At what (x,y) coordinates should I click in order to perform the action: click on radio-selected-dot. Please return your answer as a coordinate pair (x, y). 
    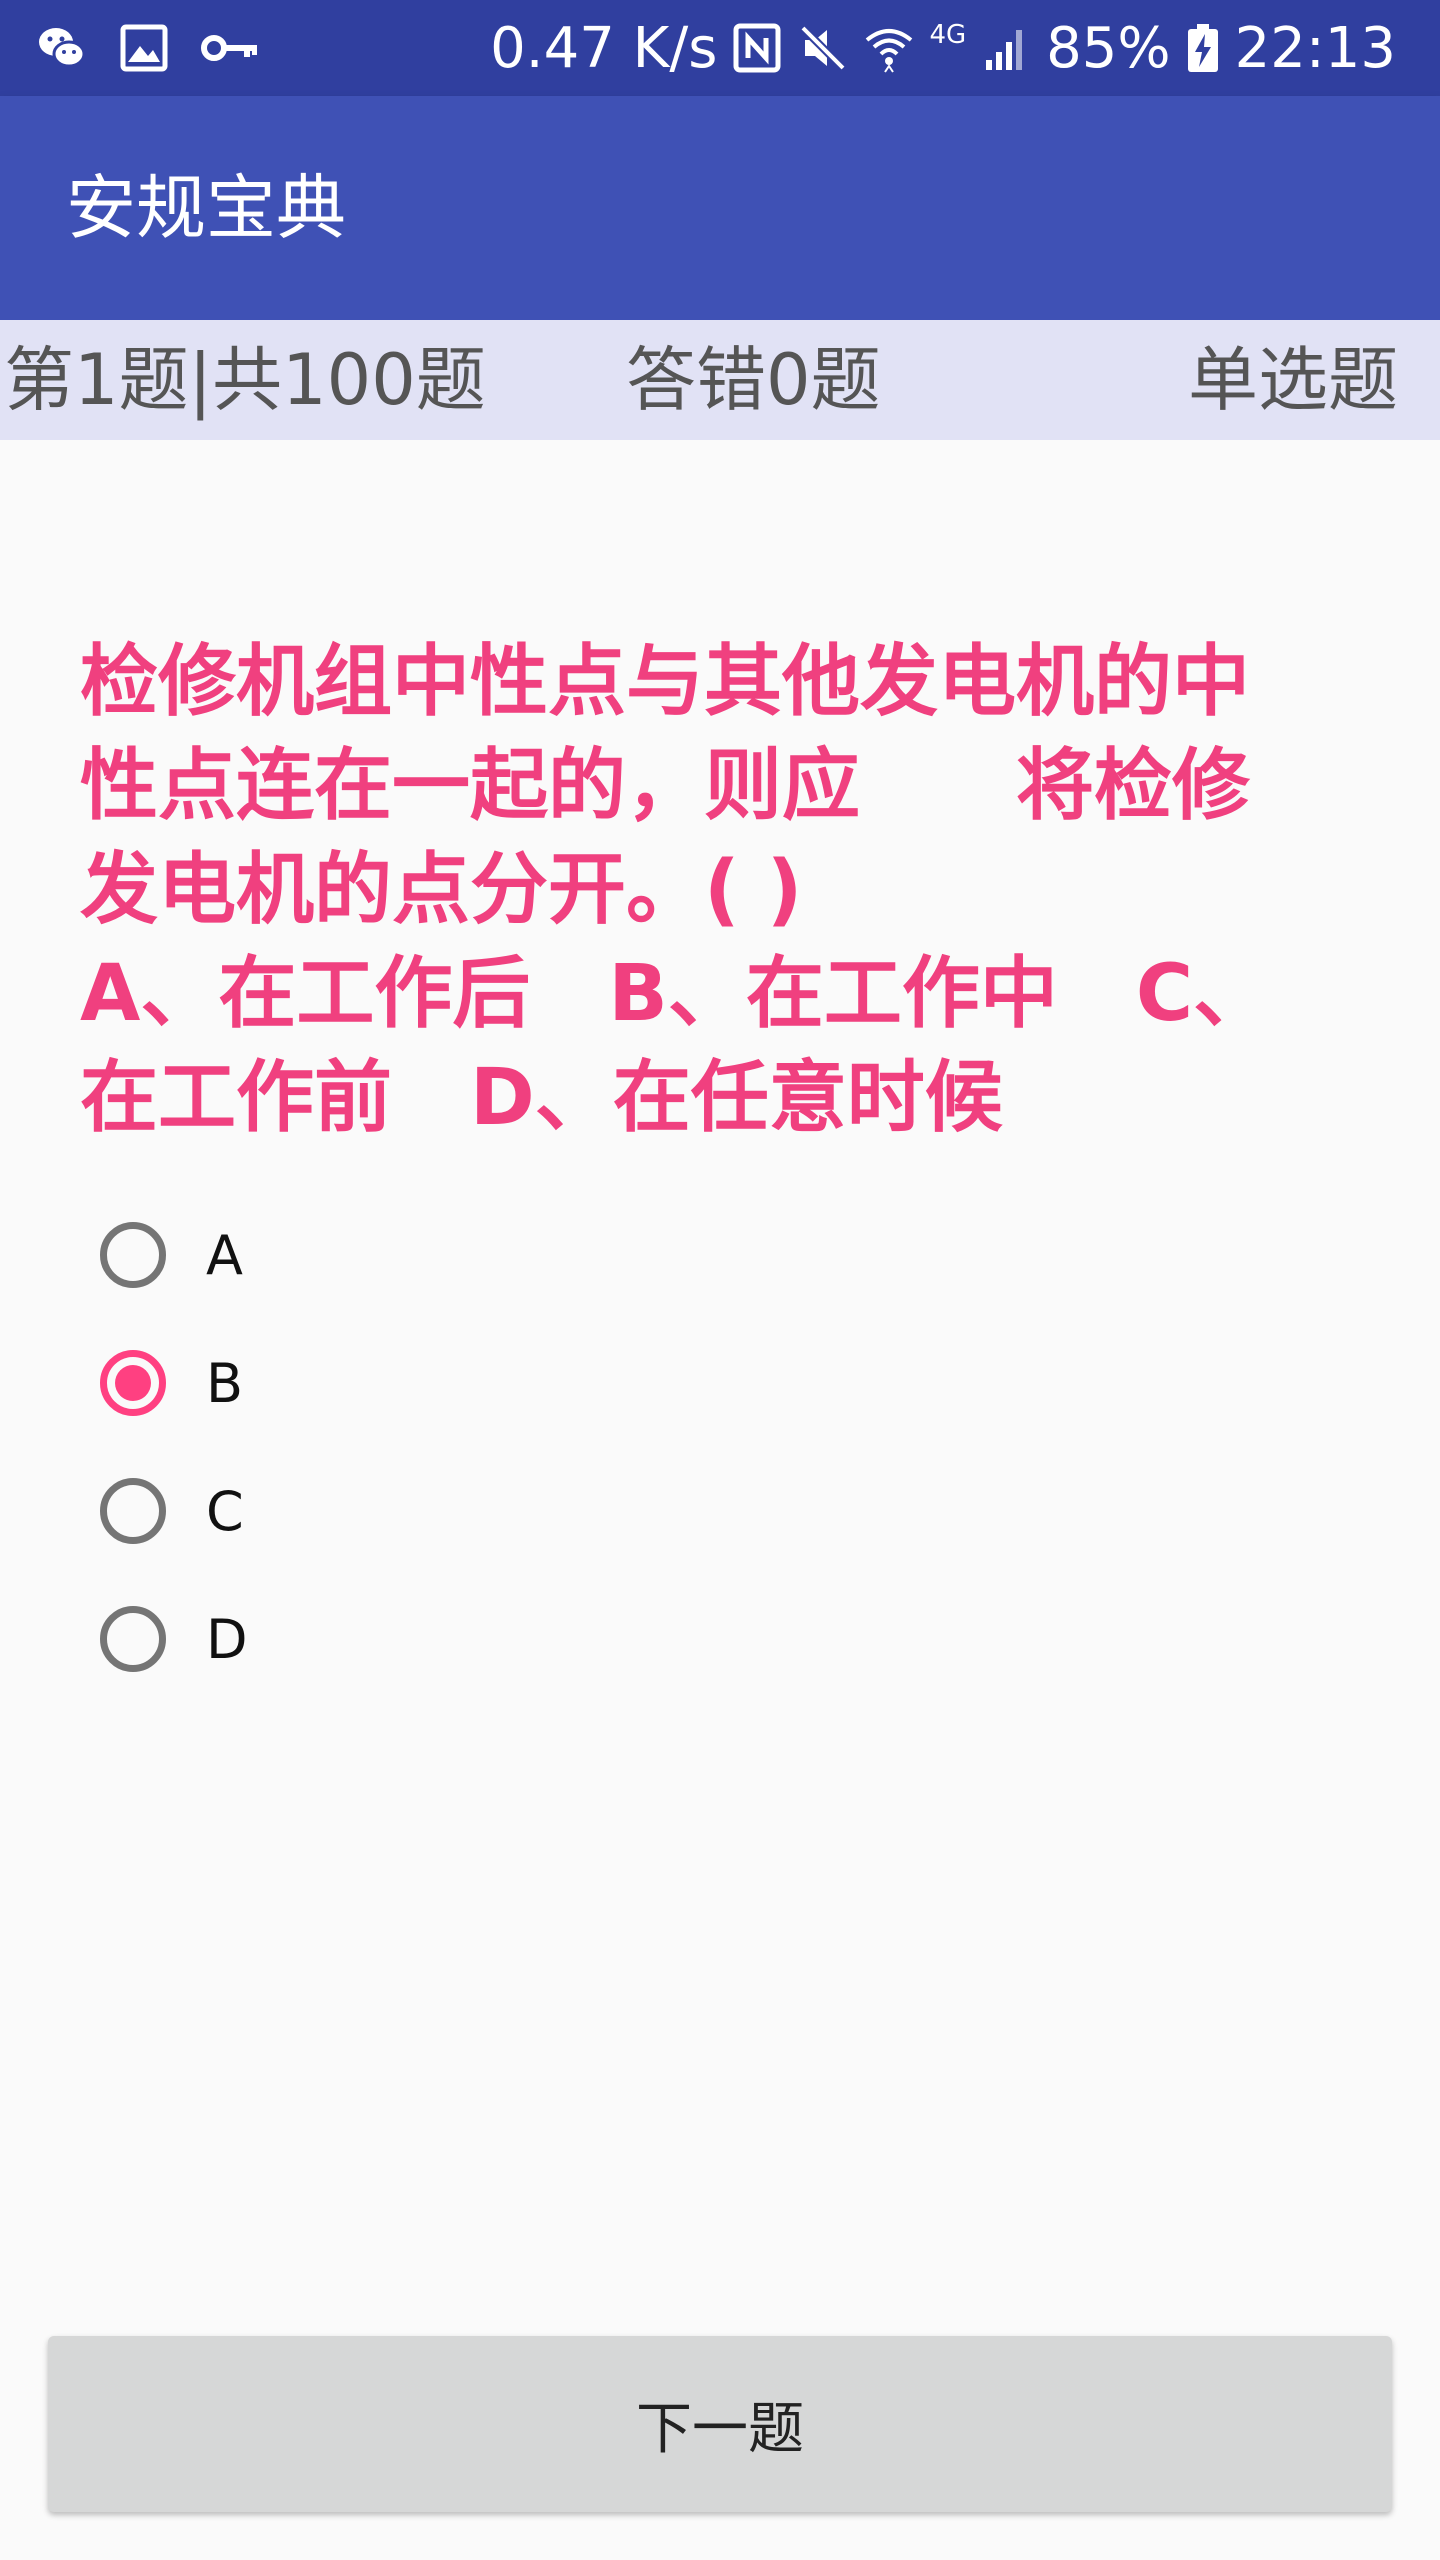
    Looking at the image, I should click on (133, 1383).